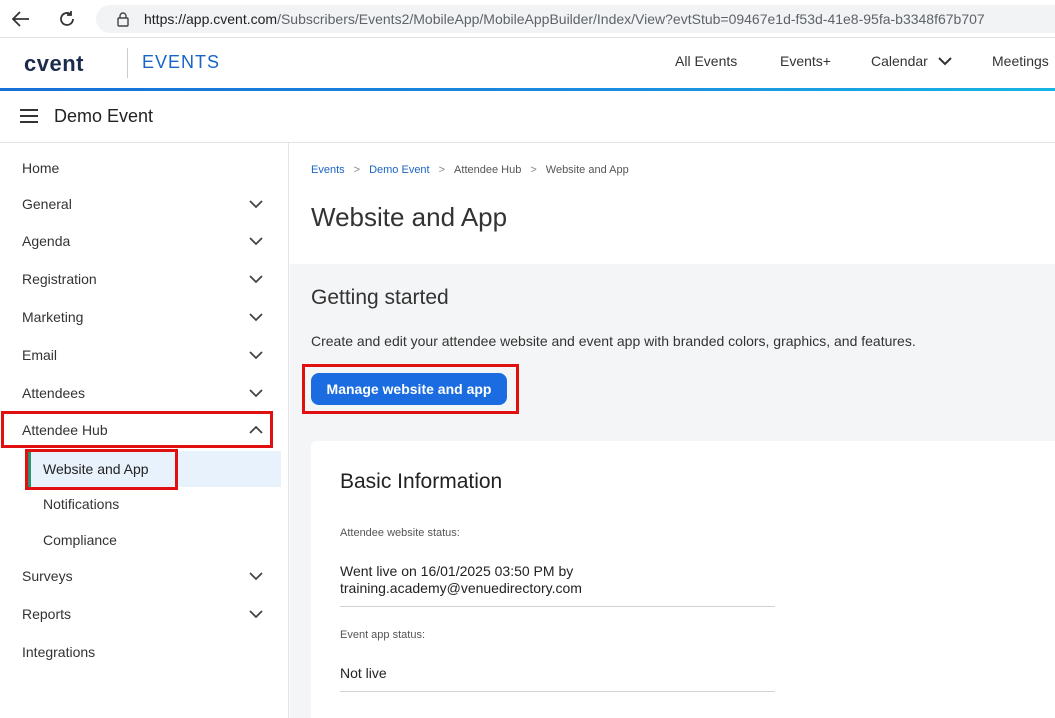 The width and height of the screenshot is (1055, 718). I want to click on sidebar-item-attendees: Attendees, so click(141, 393).